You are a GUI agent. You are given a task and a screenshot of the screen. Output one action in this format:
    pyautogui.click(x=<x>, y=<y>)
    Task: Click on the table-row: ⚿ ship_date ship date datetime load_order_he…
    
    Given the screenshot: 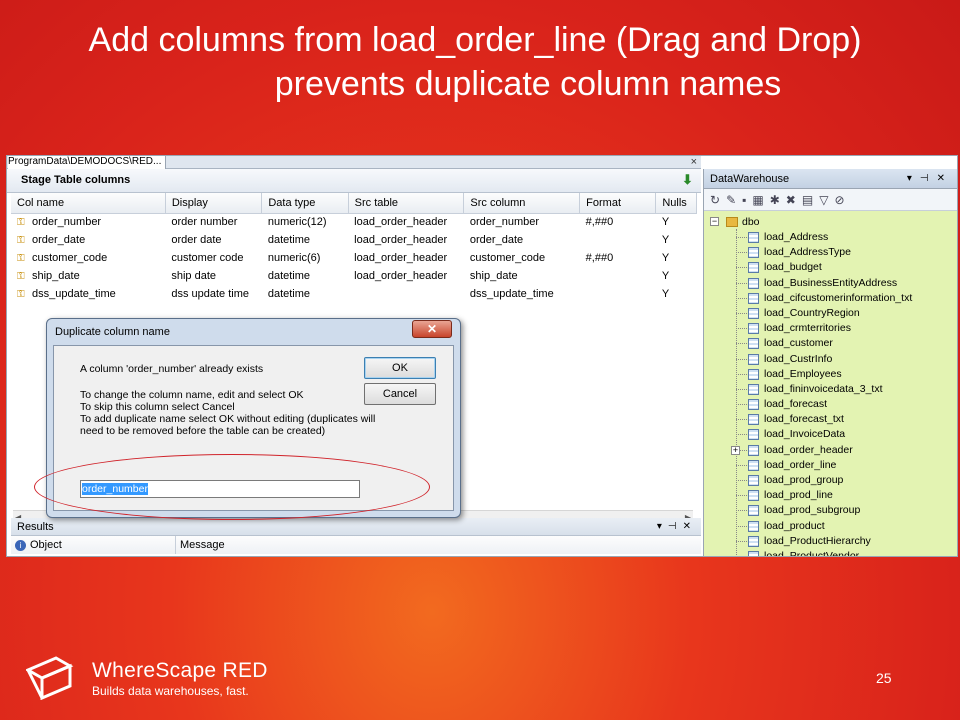 What is the action you would take?
    pyautogui.click(x=354, y=276)
    